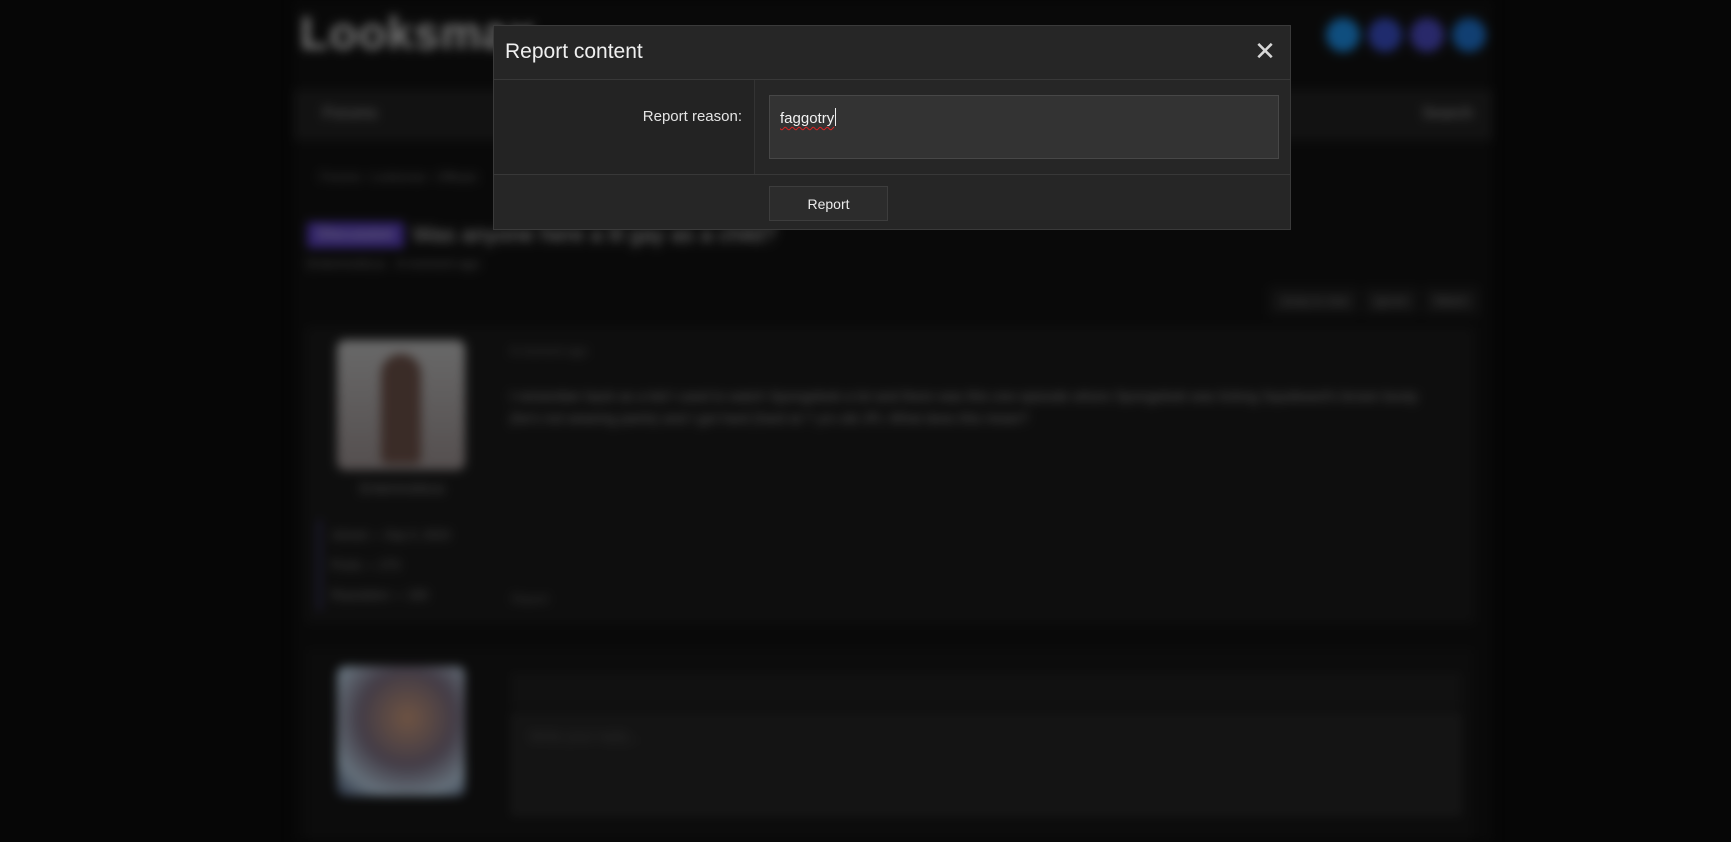  What do you see at coordinates (574, 51) in the screenshot?
I see `dialog-title: Report content` at bounding box center [574, 51].